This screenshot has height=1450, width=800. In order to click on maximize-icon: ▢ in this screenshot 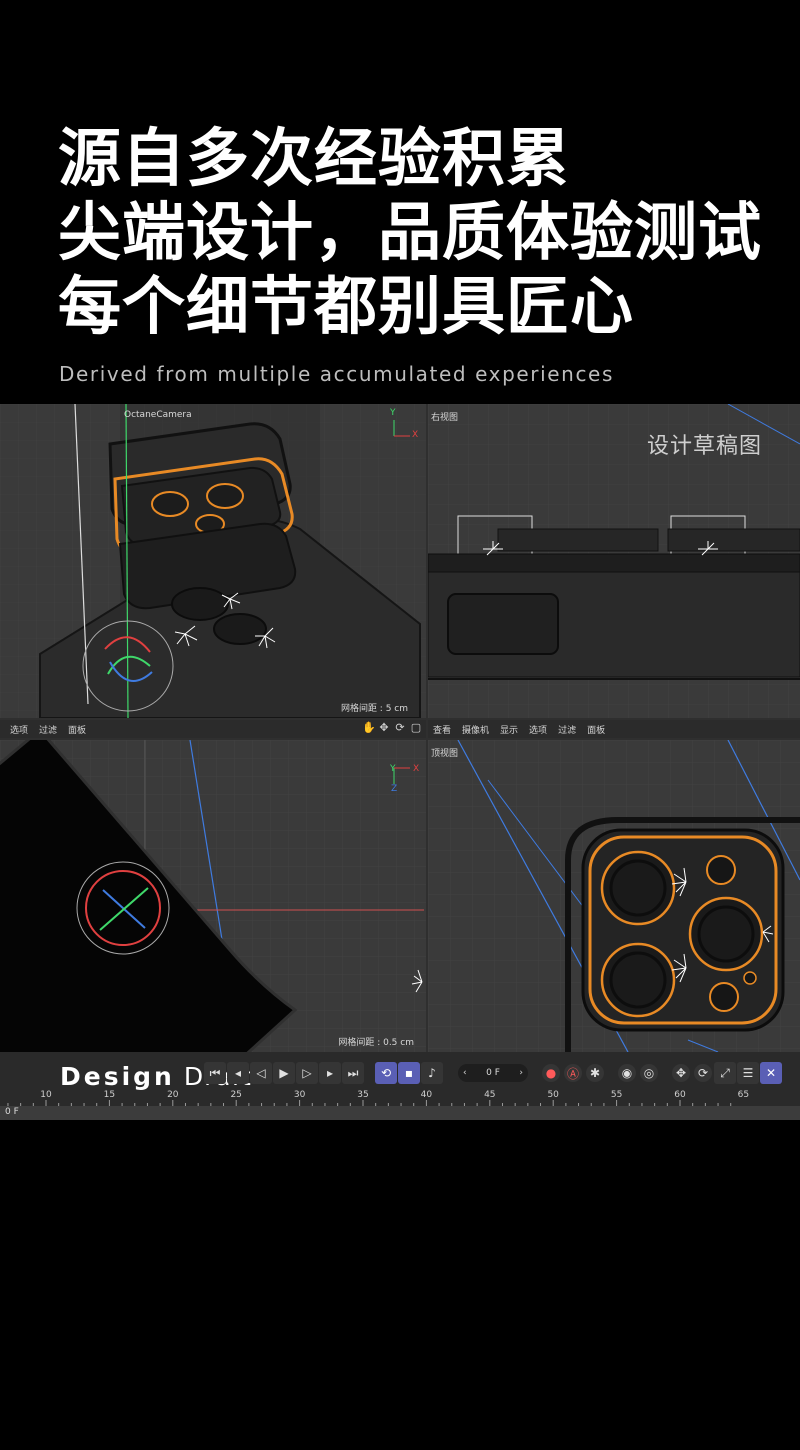, I will do `click(416, 728)`.